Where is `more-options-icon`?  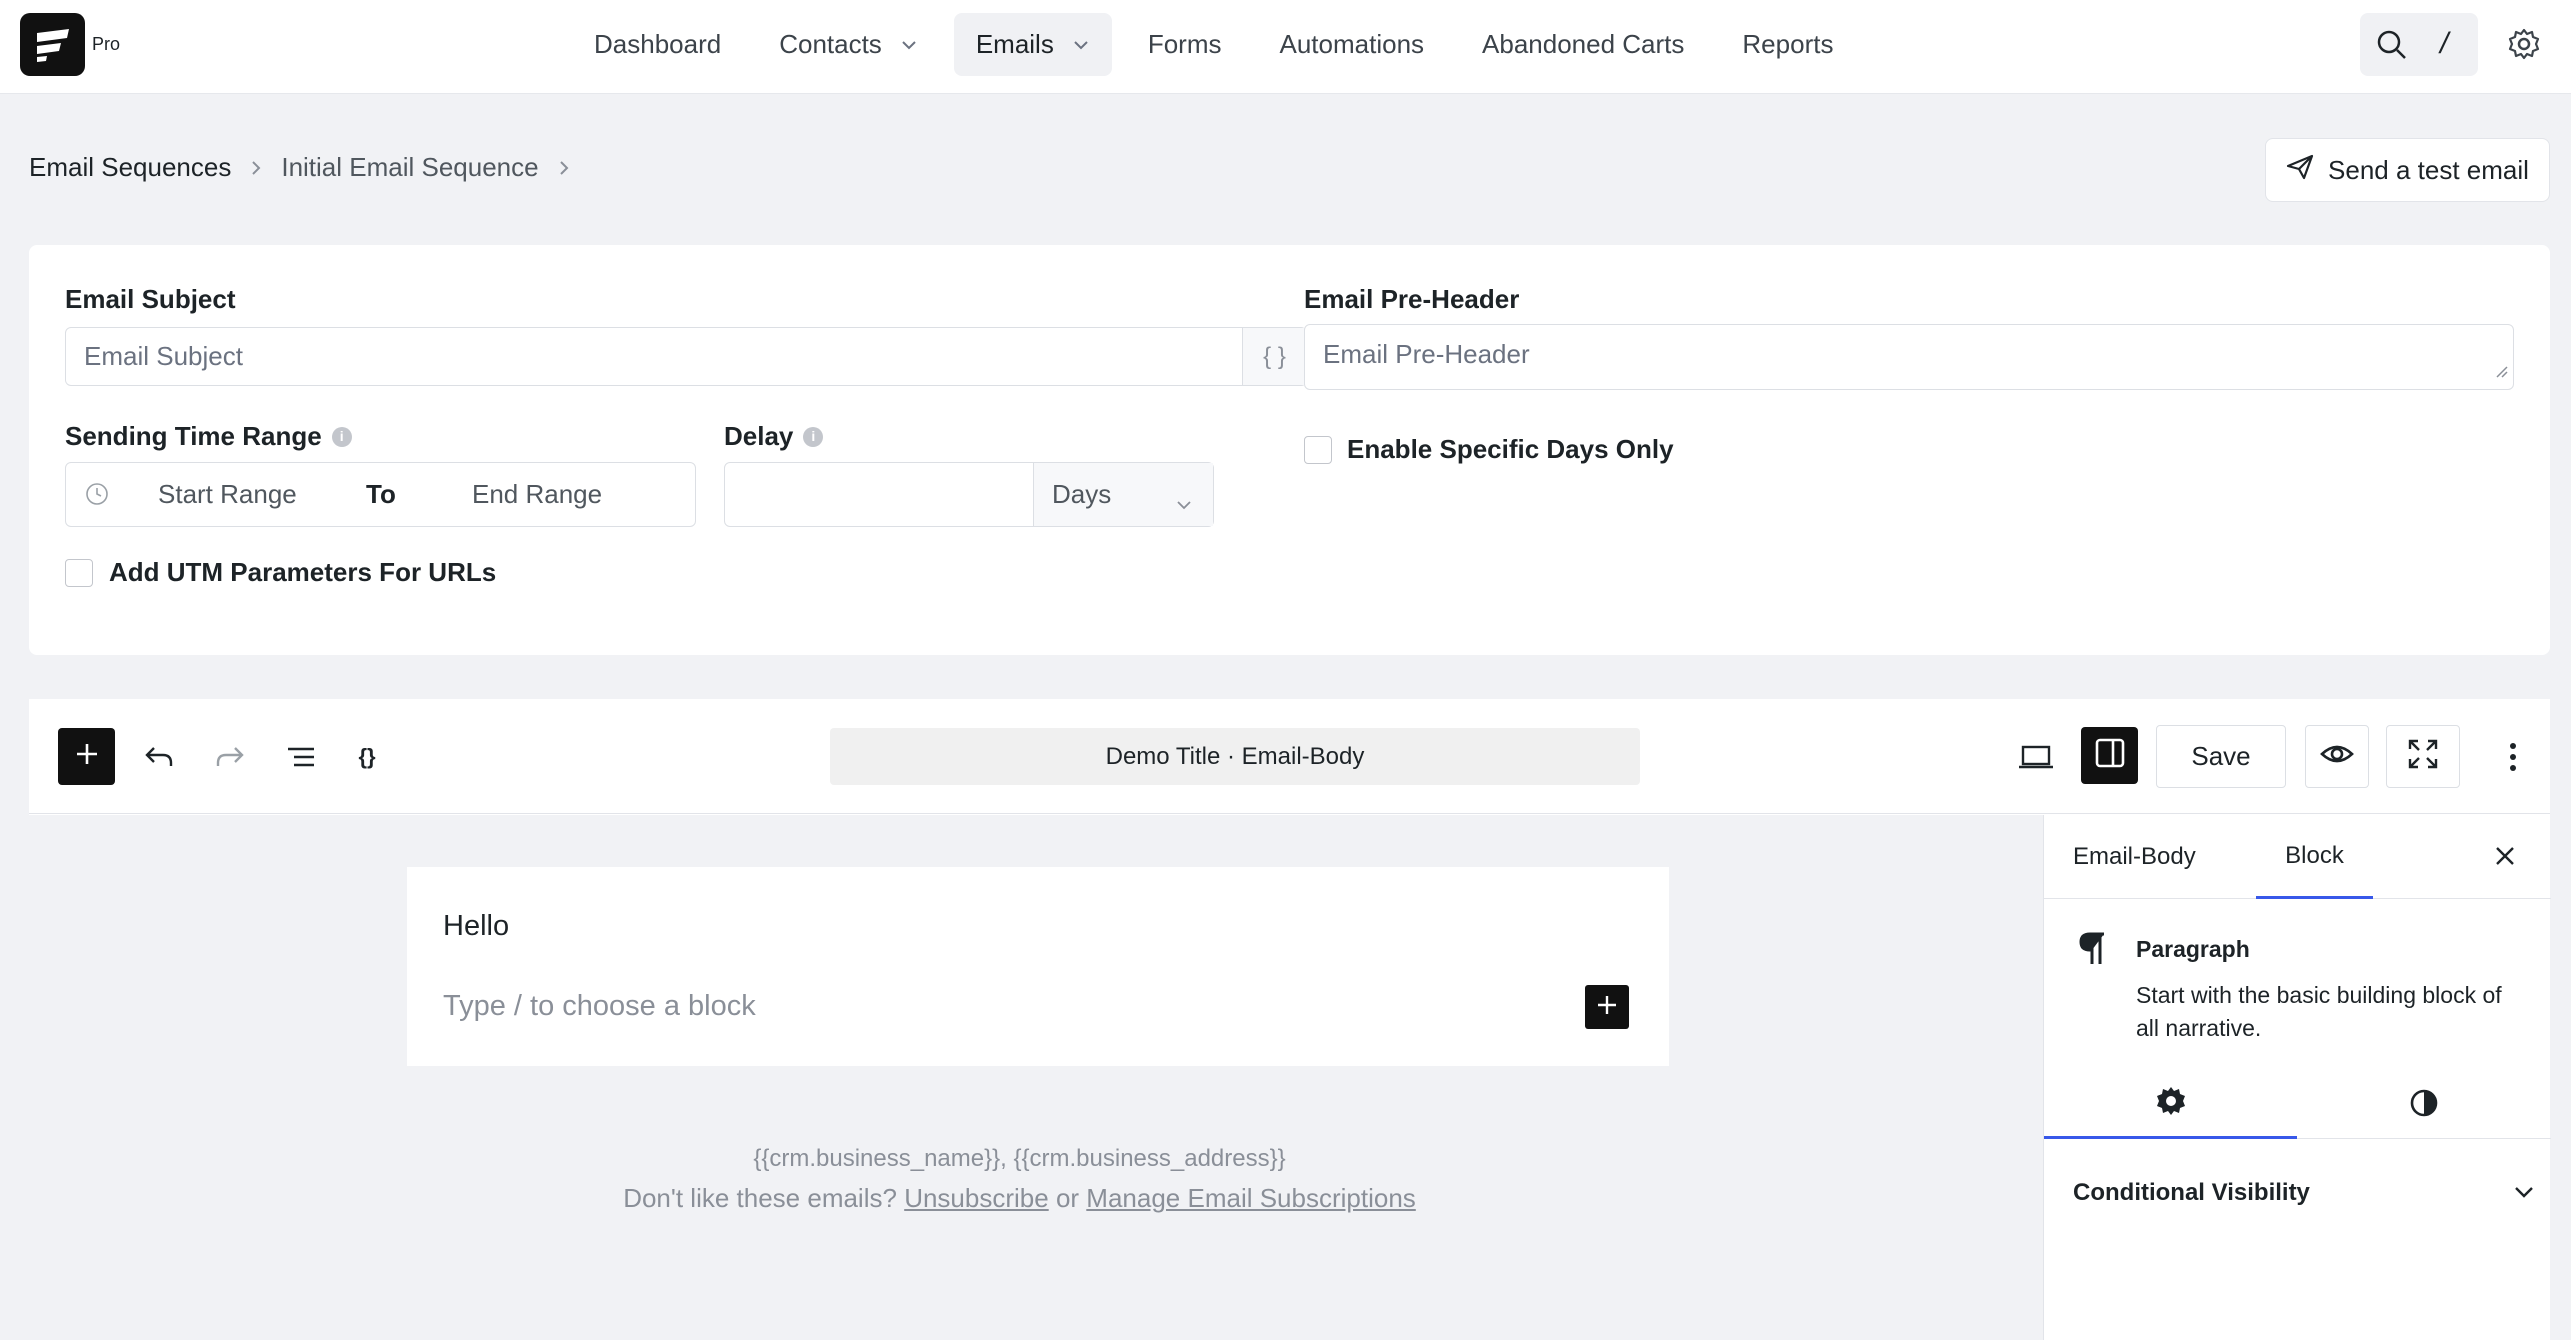
more-options-icon is located at coordinates (2513, 757).